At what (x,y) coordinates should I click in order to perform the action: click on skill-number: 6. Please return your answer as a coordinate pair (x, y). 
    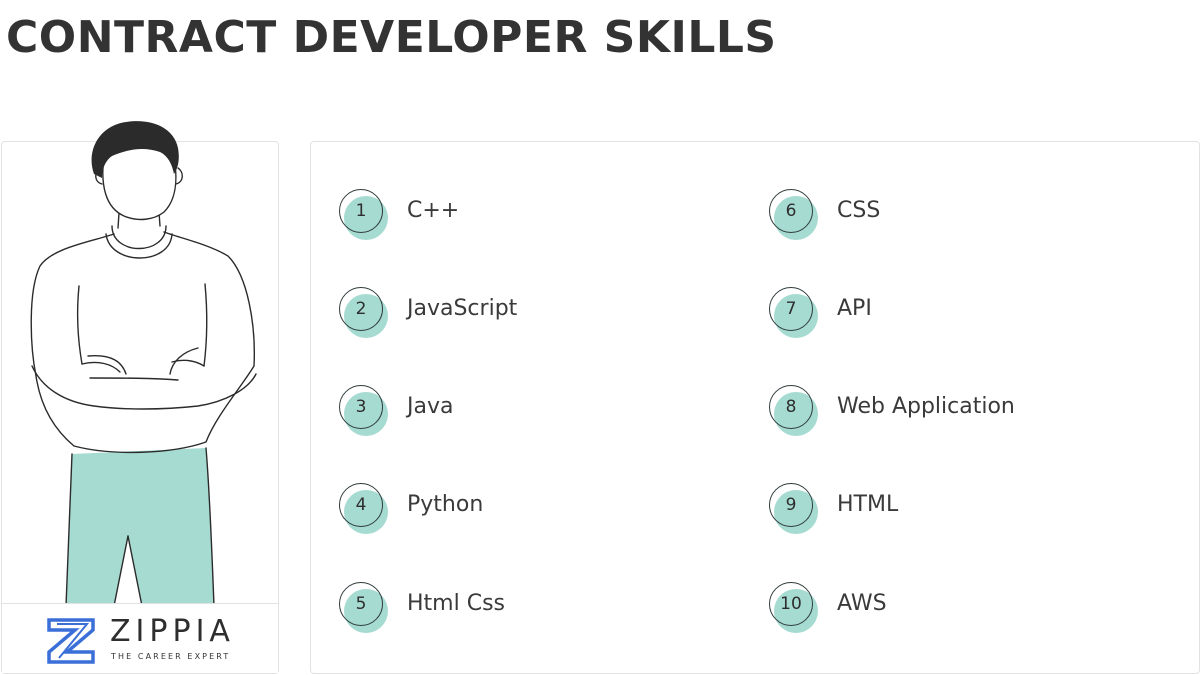
    Looking at the image, I should click on (791, 211).